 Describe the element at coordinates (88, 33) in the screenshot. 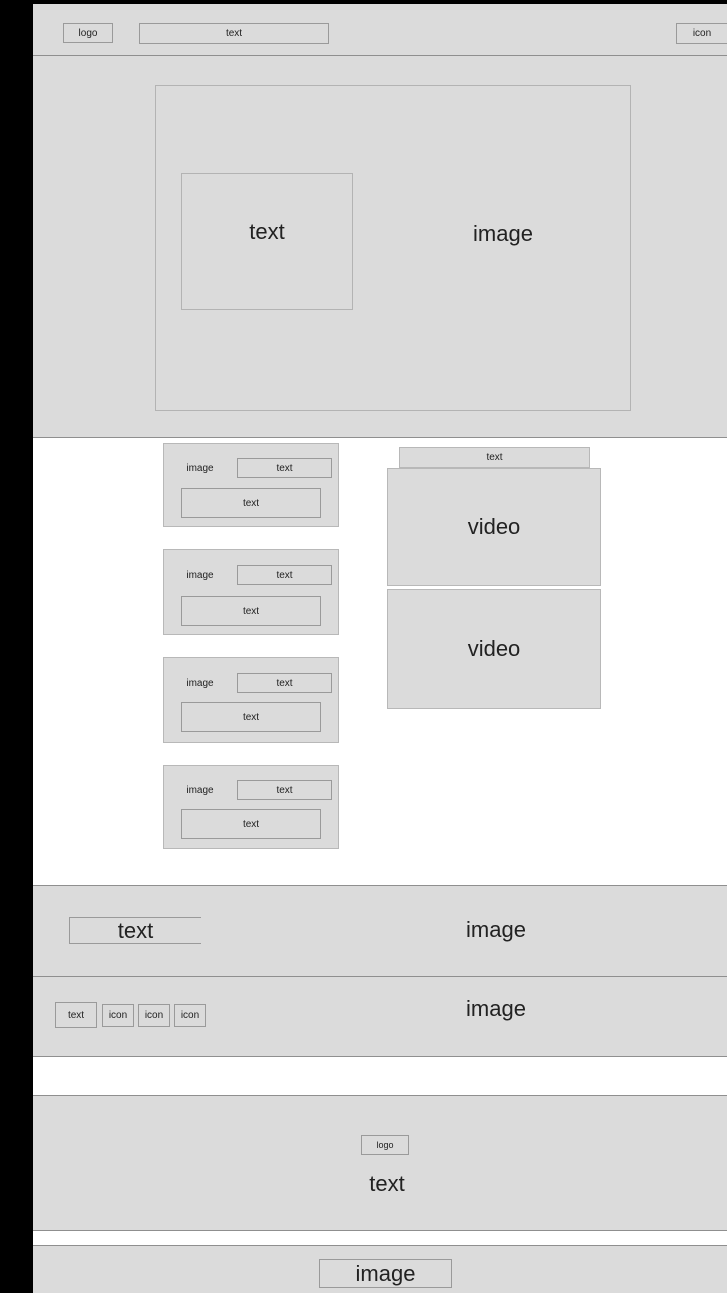

I see `header-logo: logo` at that location.